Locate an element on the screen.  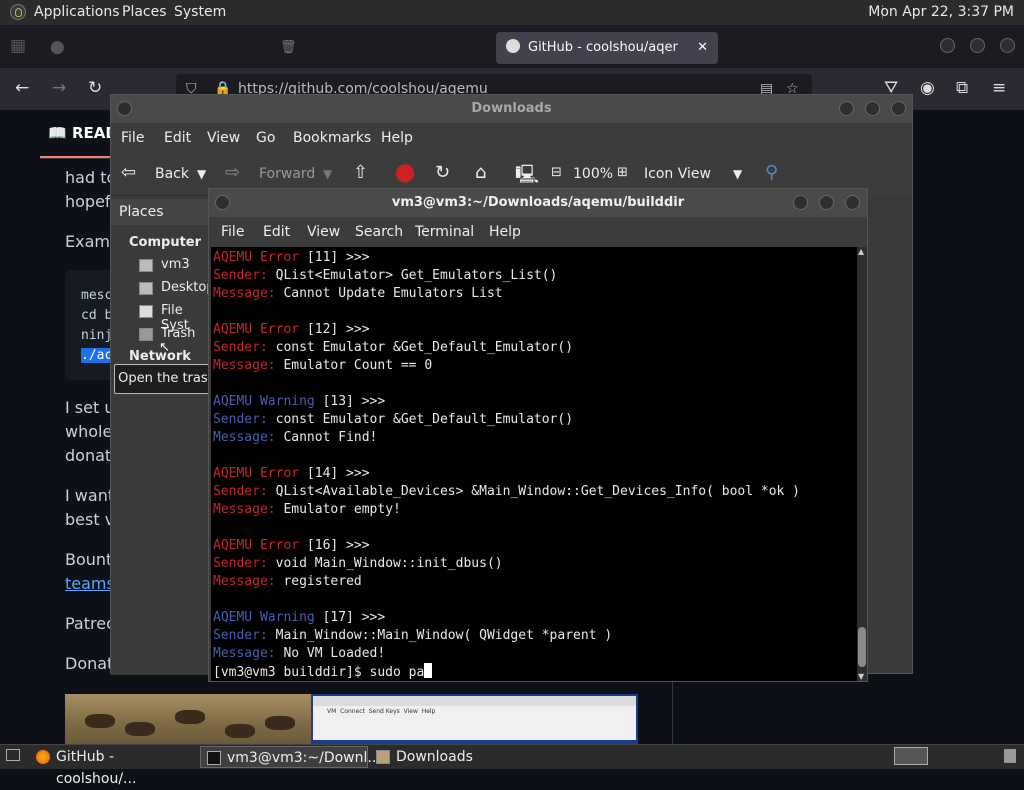
view-mode-select: Icon View is located at coordinates (677, 174).